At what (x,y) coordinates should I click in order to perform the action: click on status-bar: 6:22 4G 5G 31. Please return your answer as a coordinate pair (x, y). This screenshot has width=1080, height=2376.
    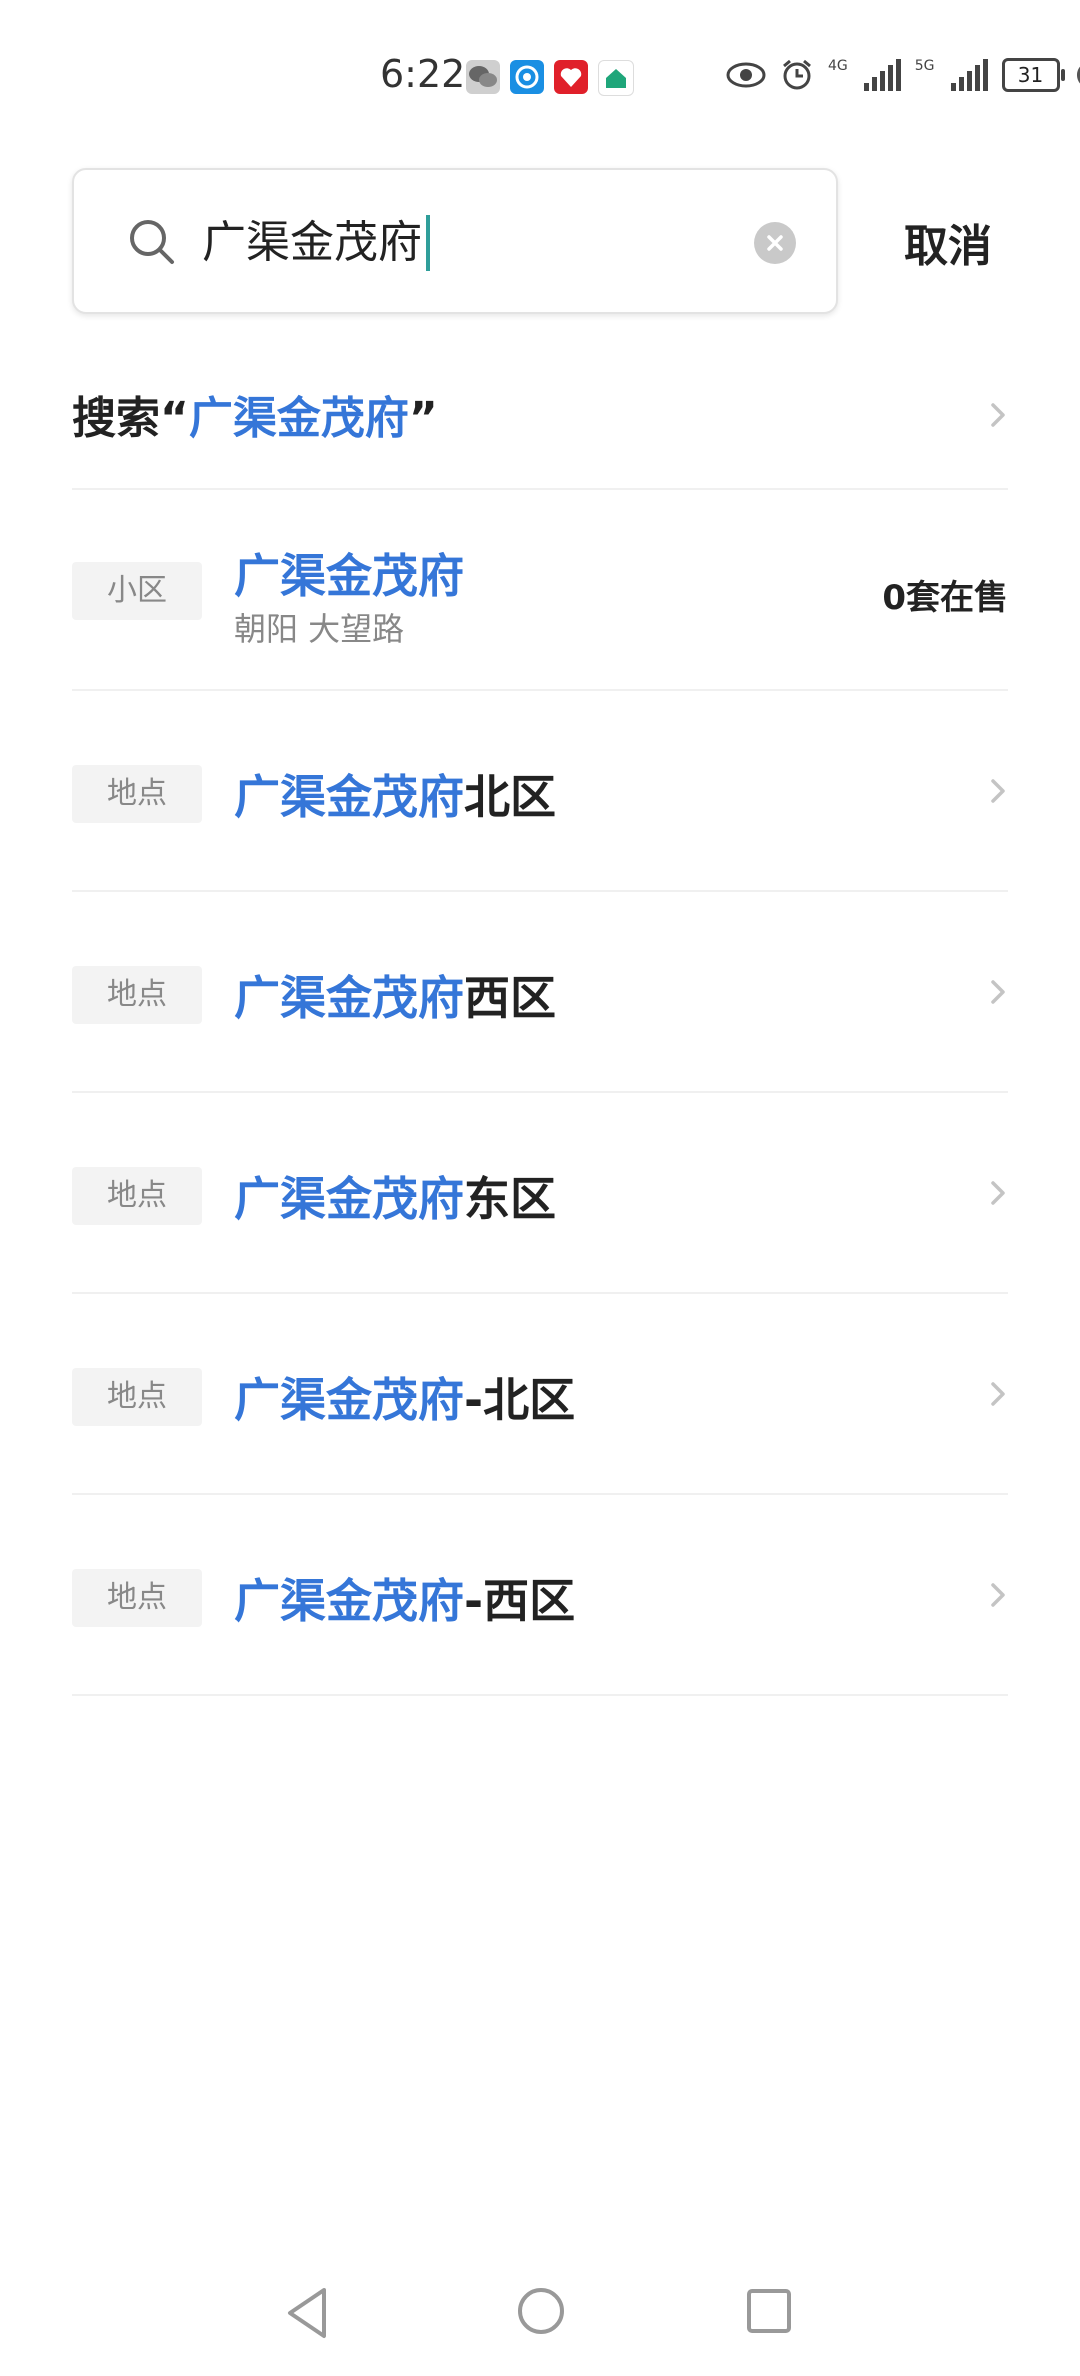
    Looking at the image, I should click on (540, 75).